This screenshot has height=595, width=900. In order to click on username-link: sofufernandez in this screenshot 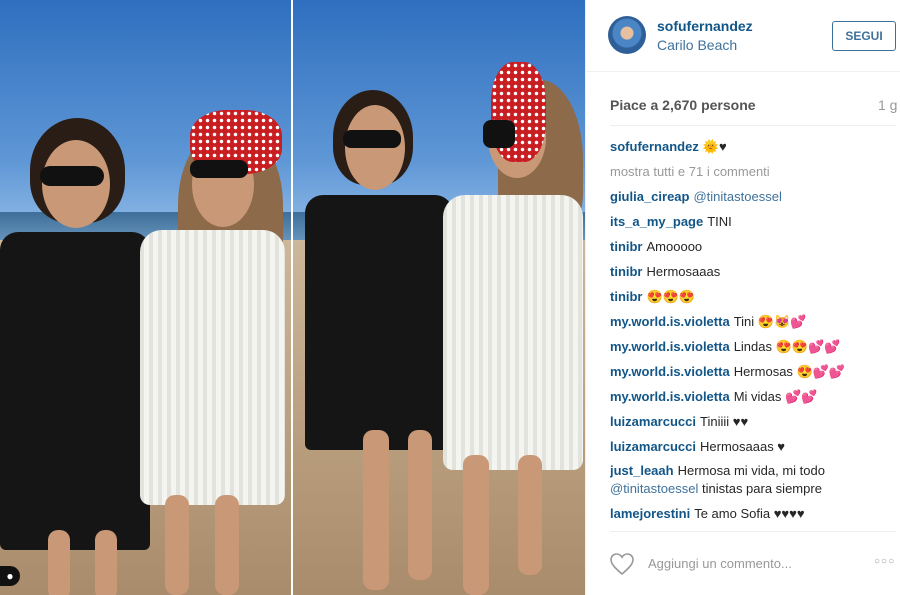, I will do `click(705, 26)`.